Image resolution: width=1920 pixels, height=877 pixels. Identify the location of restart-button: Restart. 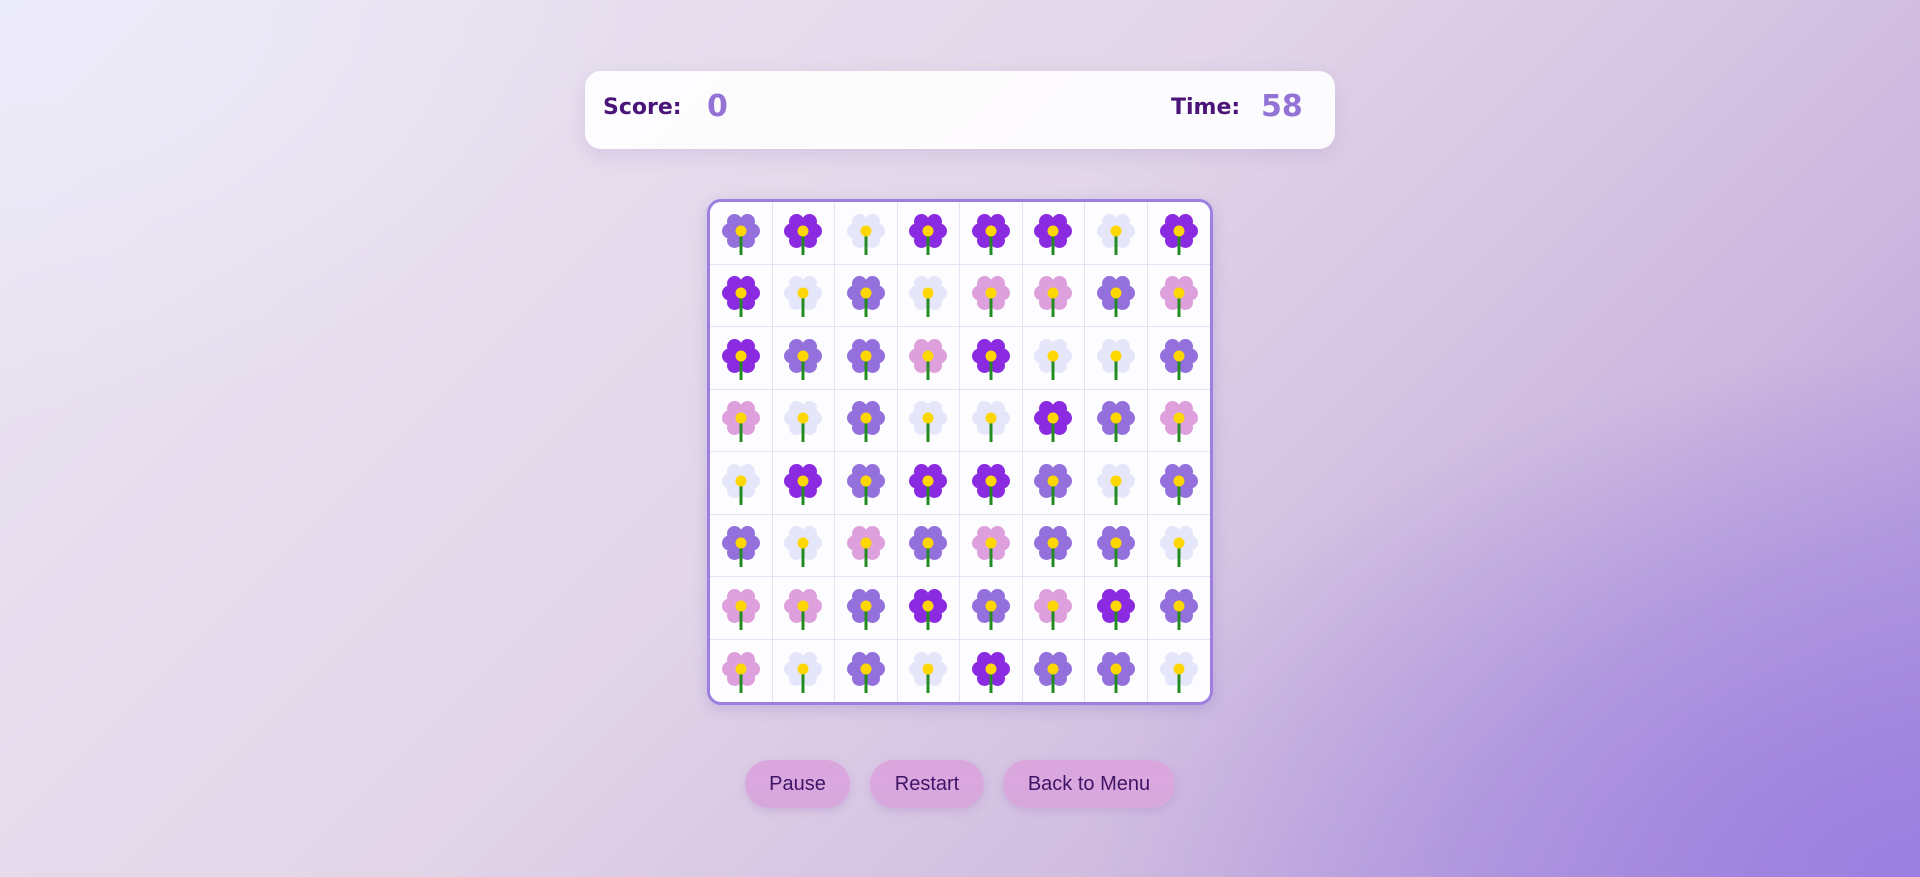
(927, 784).